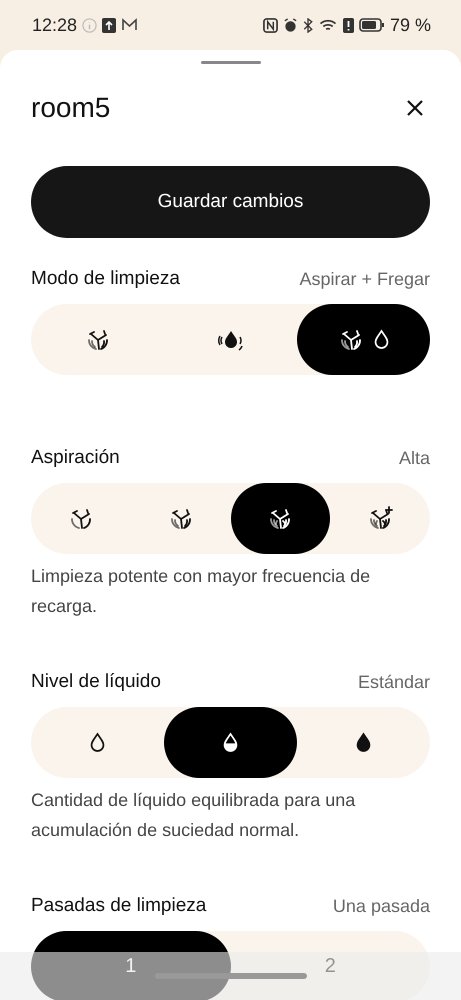 This screenshot has width=461, height=1000. I want to click on section-description: Limpieza potente con mayor frecuencia de recarga., so click(201, 591).